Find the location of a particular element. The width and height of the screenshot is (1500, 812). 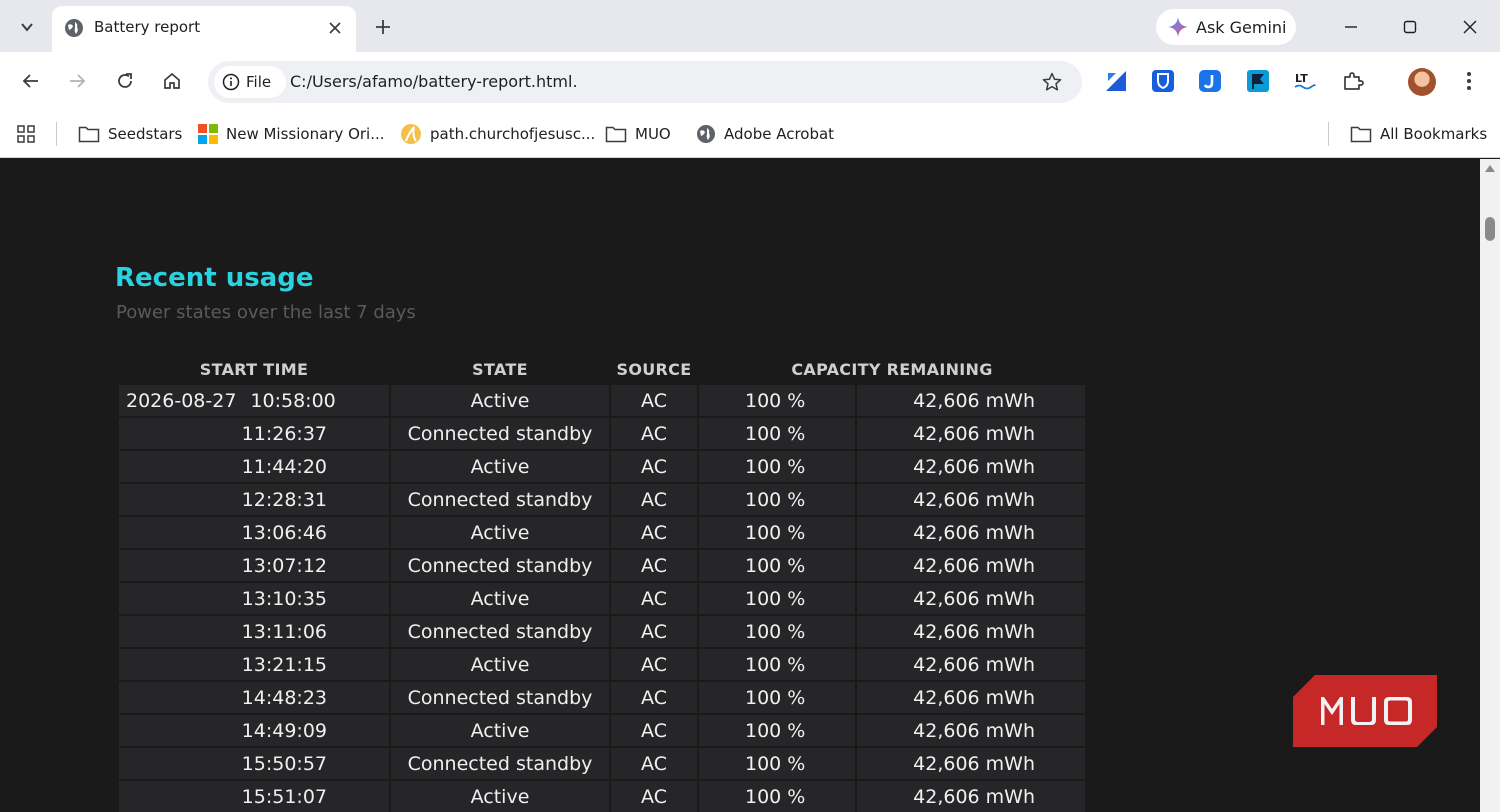

languagetool-extension-icon: LT is located at coordinates (1305, 81).